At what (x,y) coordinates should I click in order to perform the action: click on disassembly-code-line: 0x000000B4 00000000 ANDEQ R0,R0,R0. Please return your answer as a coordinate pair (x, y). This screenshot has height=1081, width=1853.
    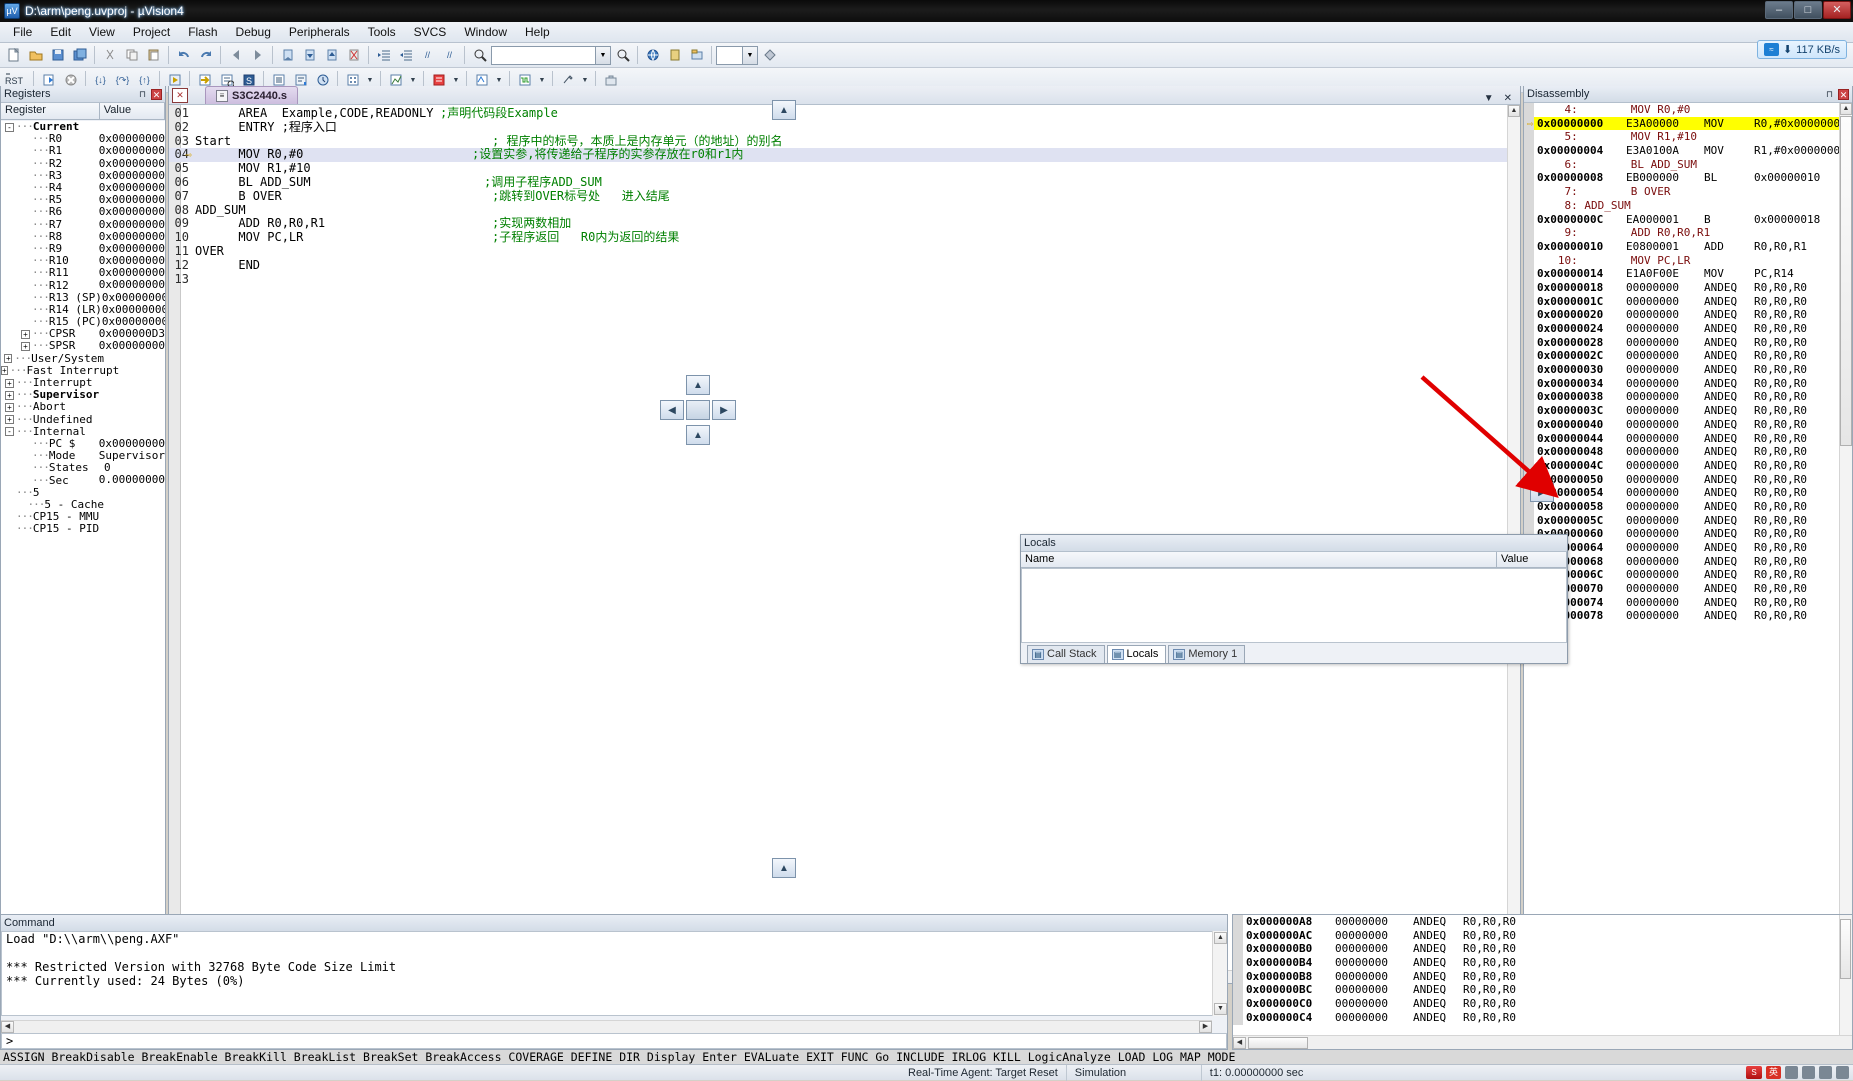
    Looking at the image, I should click on (1536, 963).